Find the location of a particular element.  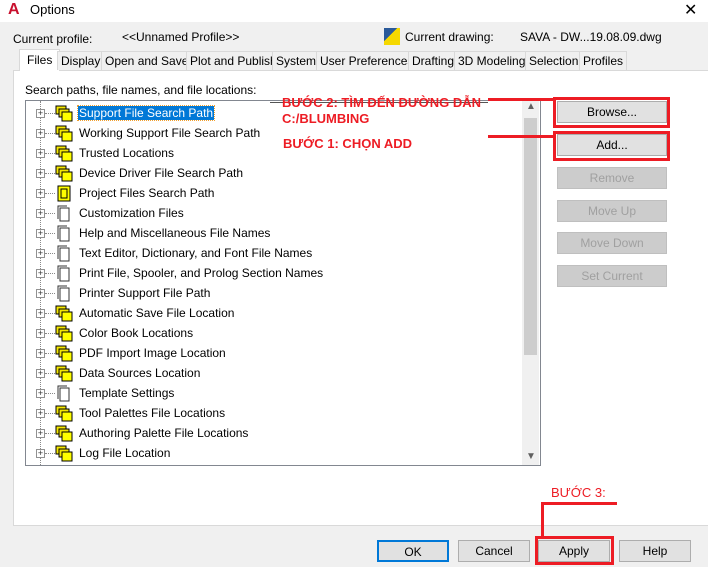

set-current-button: Set Current is located at coordinates (612, 276).